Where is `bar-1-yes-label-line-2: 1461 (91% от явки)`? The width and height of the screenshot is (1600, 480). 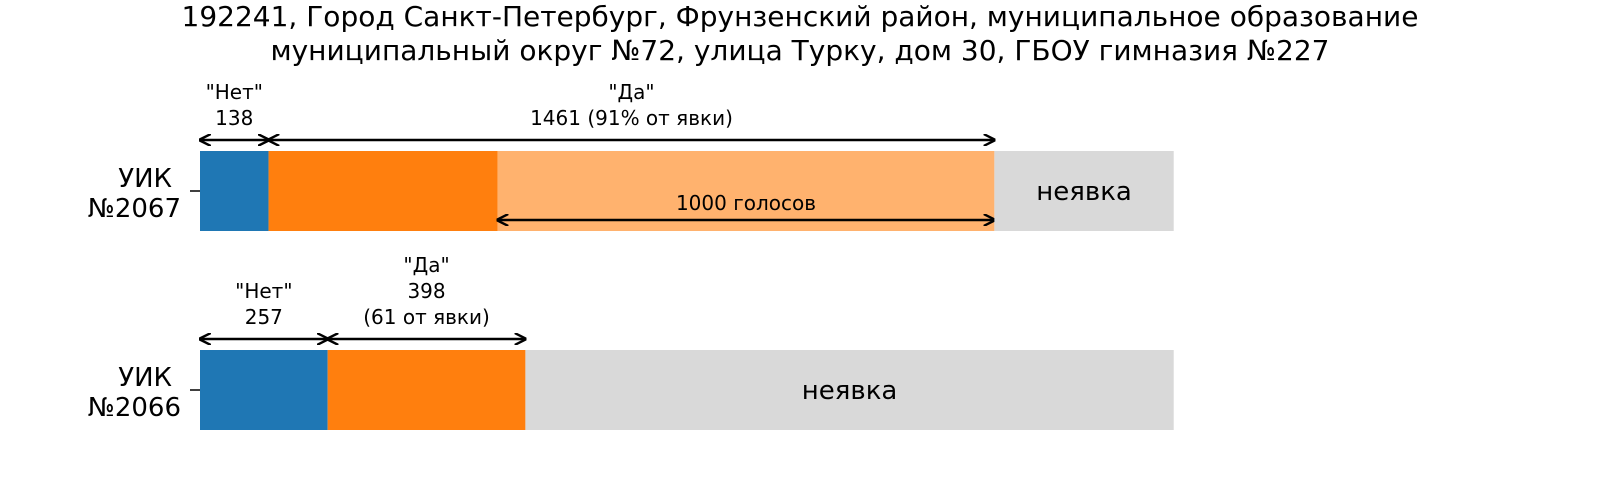 bar-1-yes-label-line-2: 1461 (91% от явки) is located at coordinates (631, 118).